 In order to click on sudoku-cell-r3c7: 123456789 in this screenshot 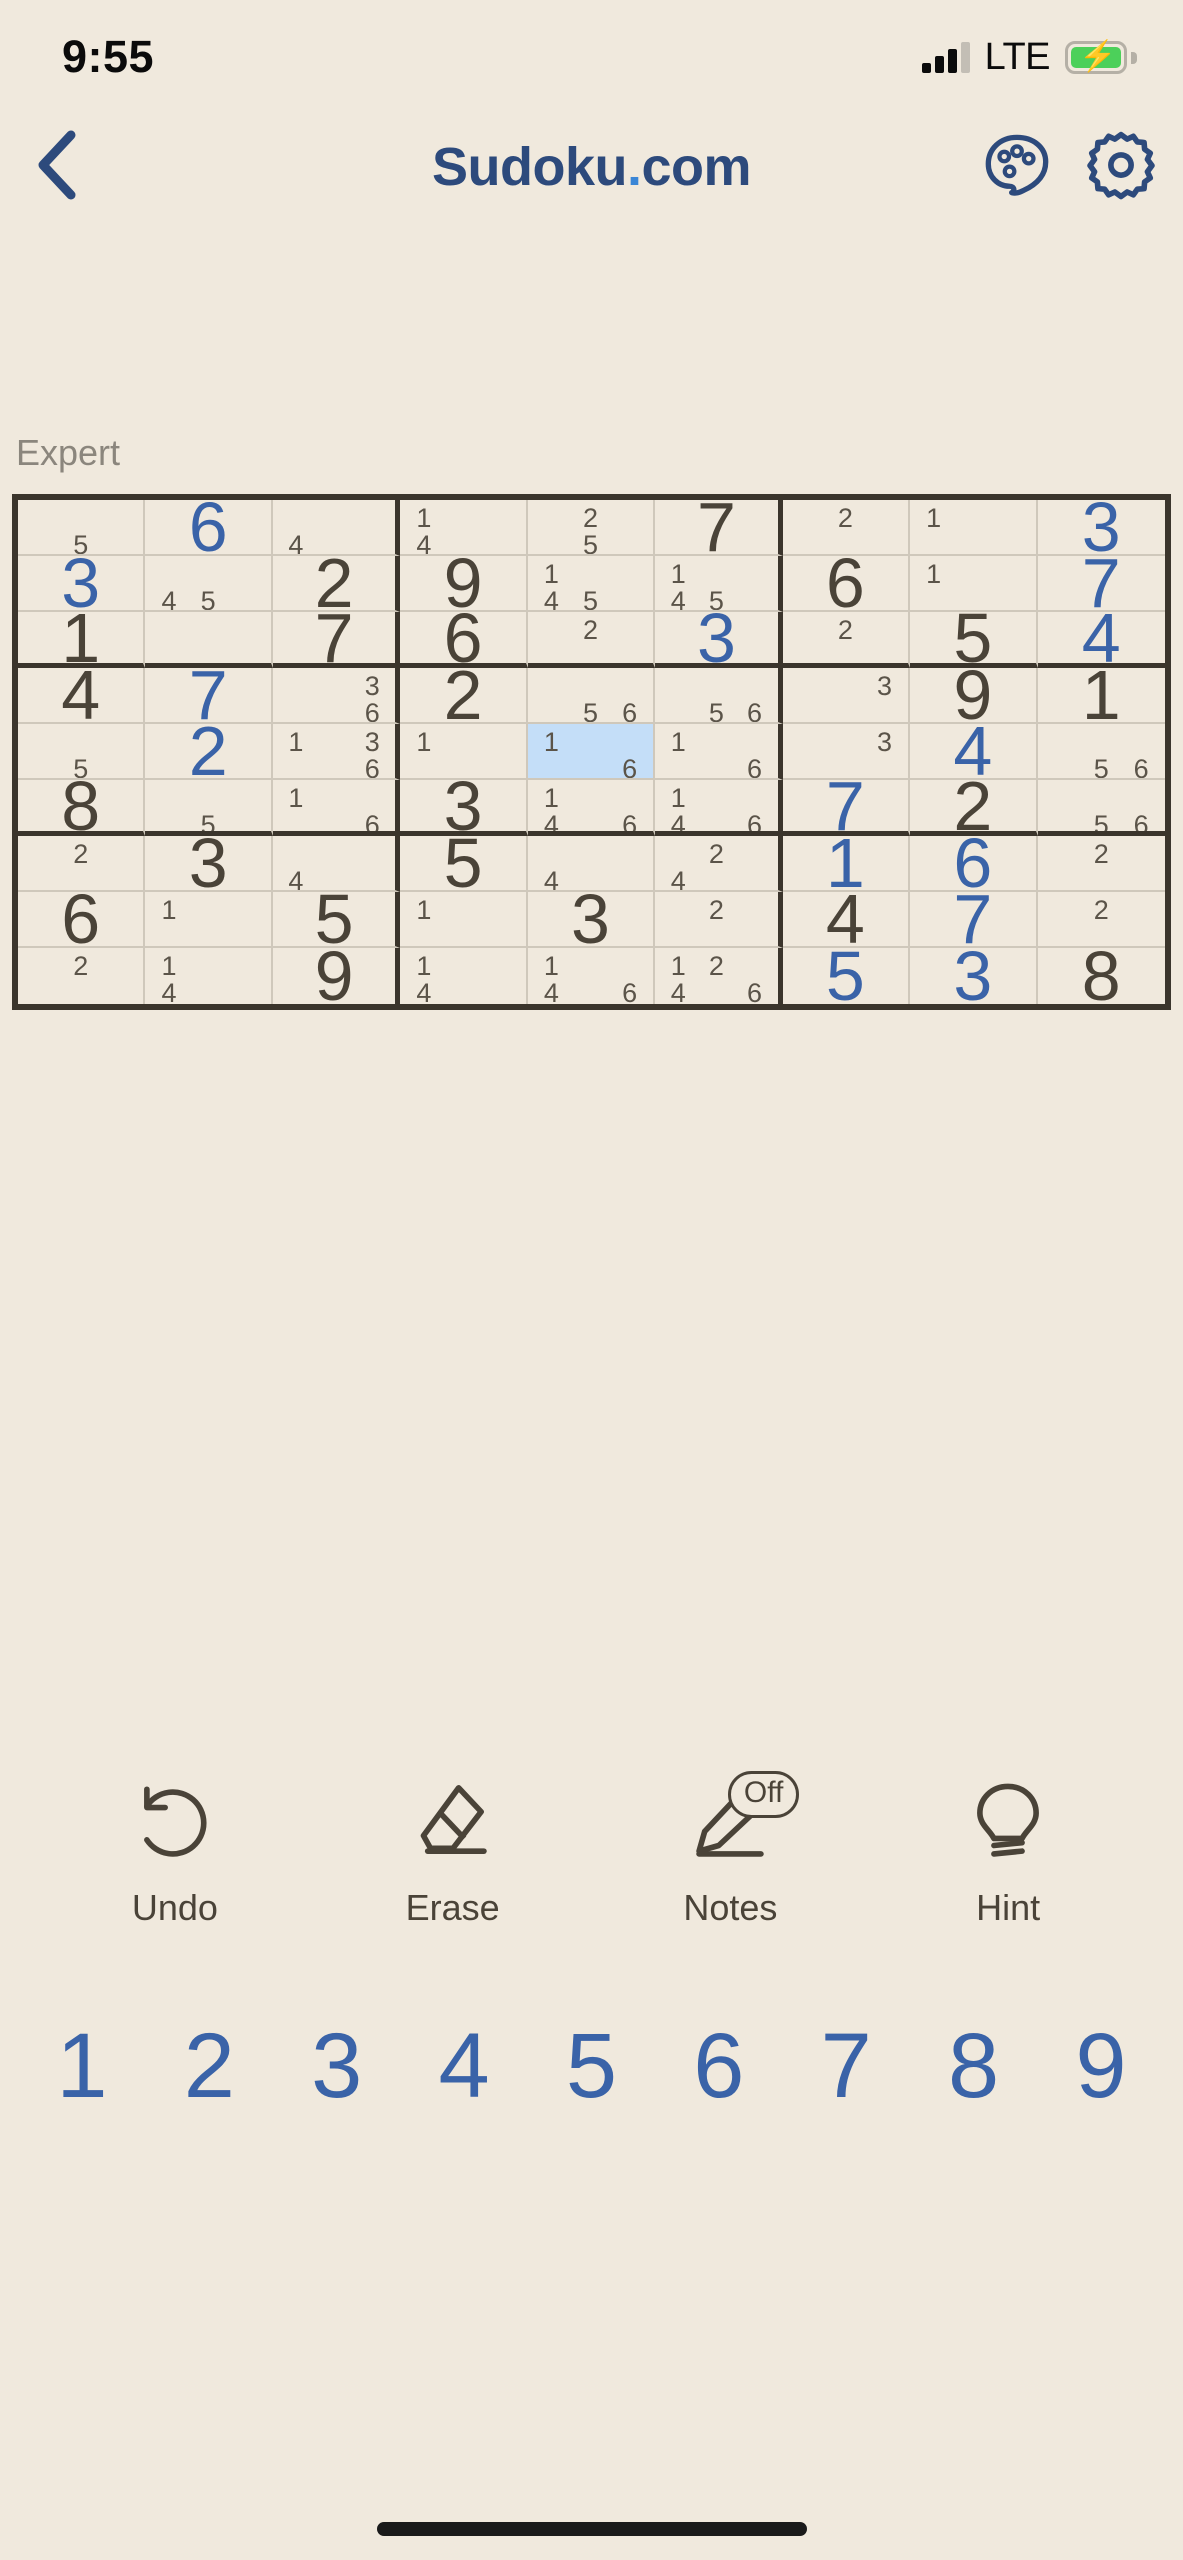, I will do `click(846, 640)`.